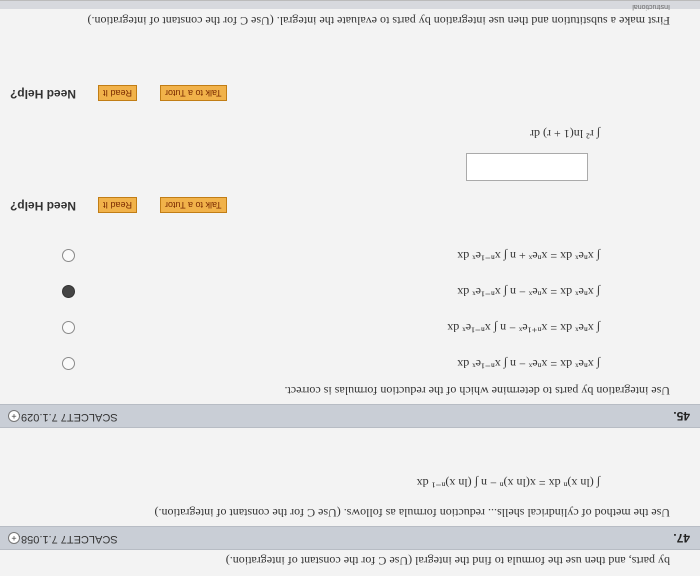 The width and height of the screenshot is (700, 576). What do you see at coordinates (350, 416) in the screenshot?
I see `question-header-45: 45. SCALCET7 7.1.029. +` at bounding box center [350, 416].